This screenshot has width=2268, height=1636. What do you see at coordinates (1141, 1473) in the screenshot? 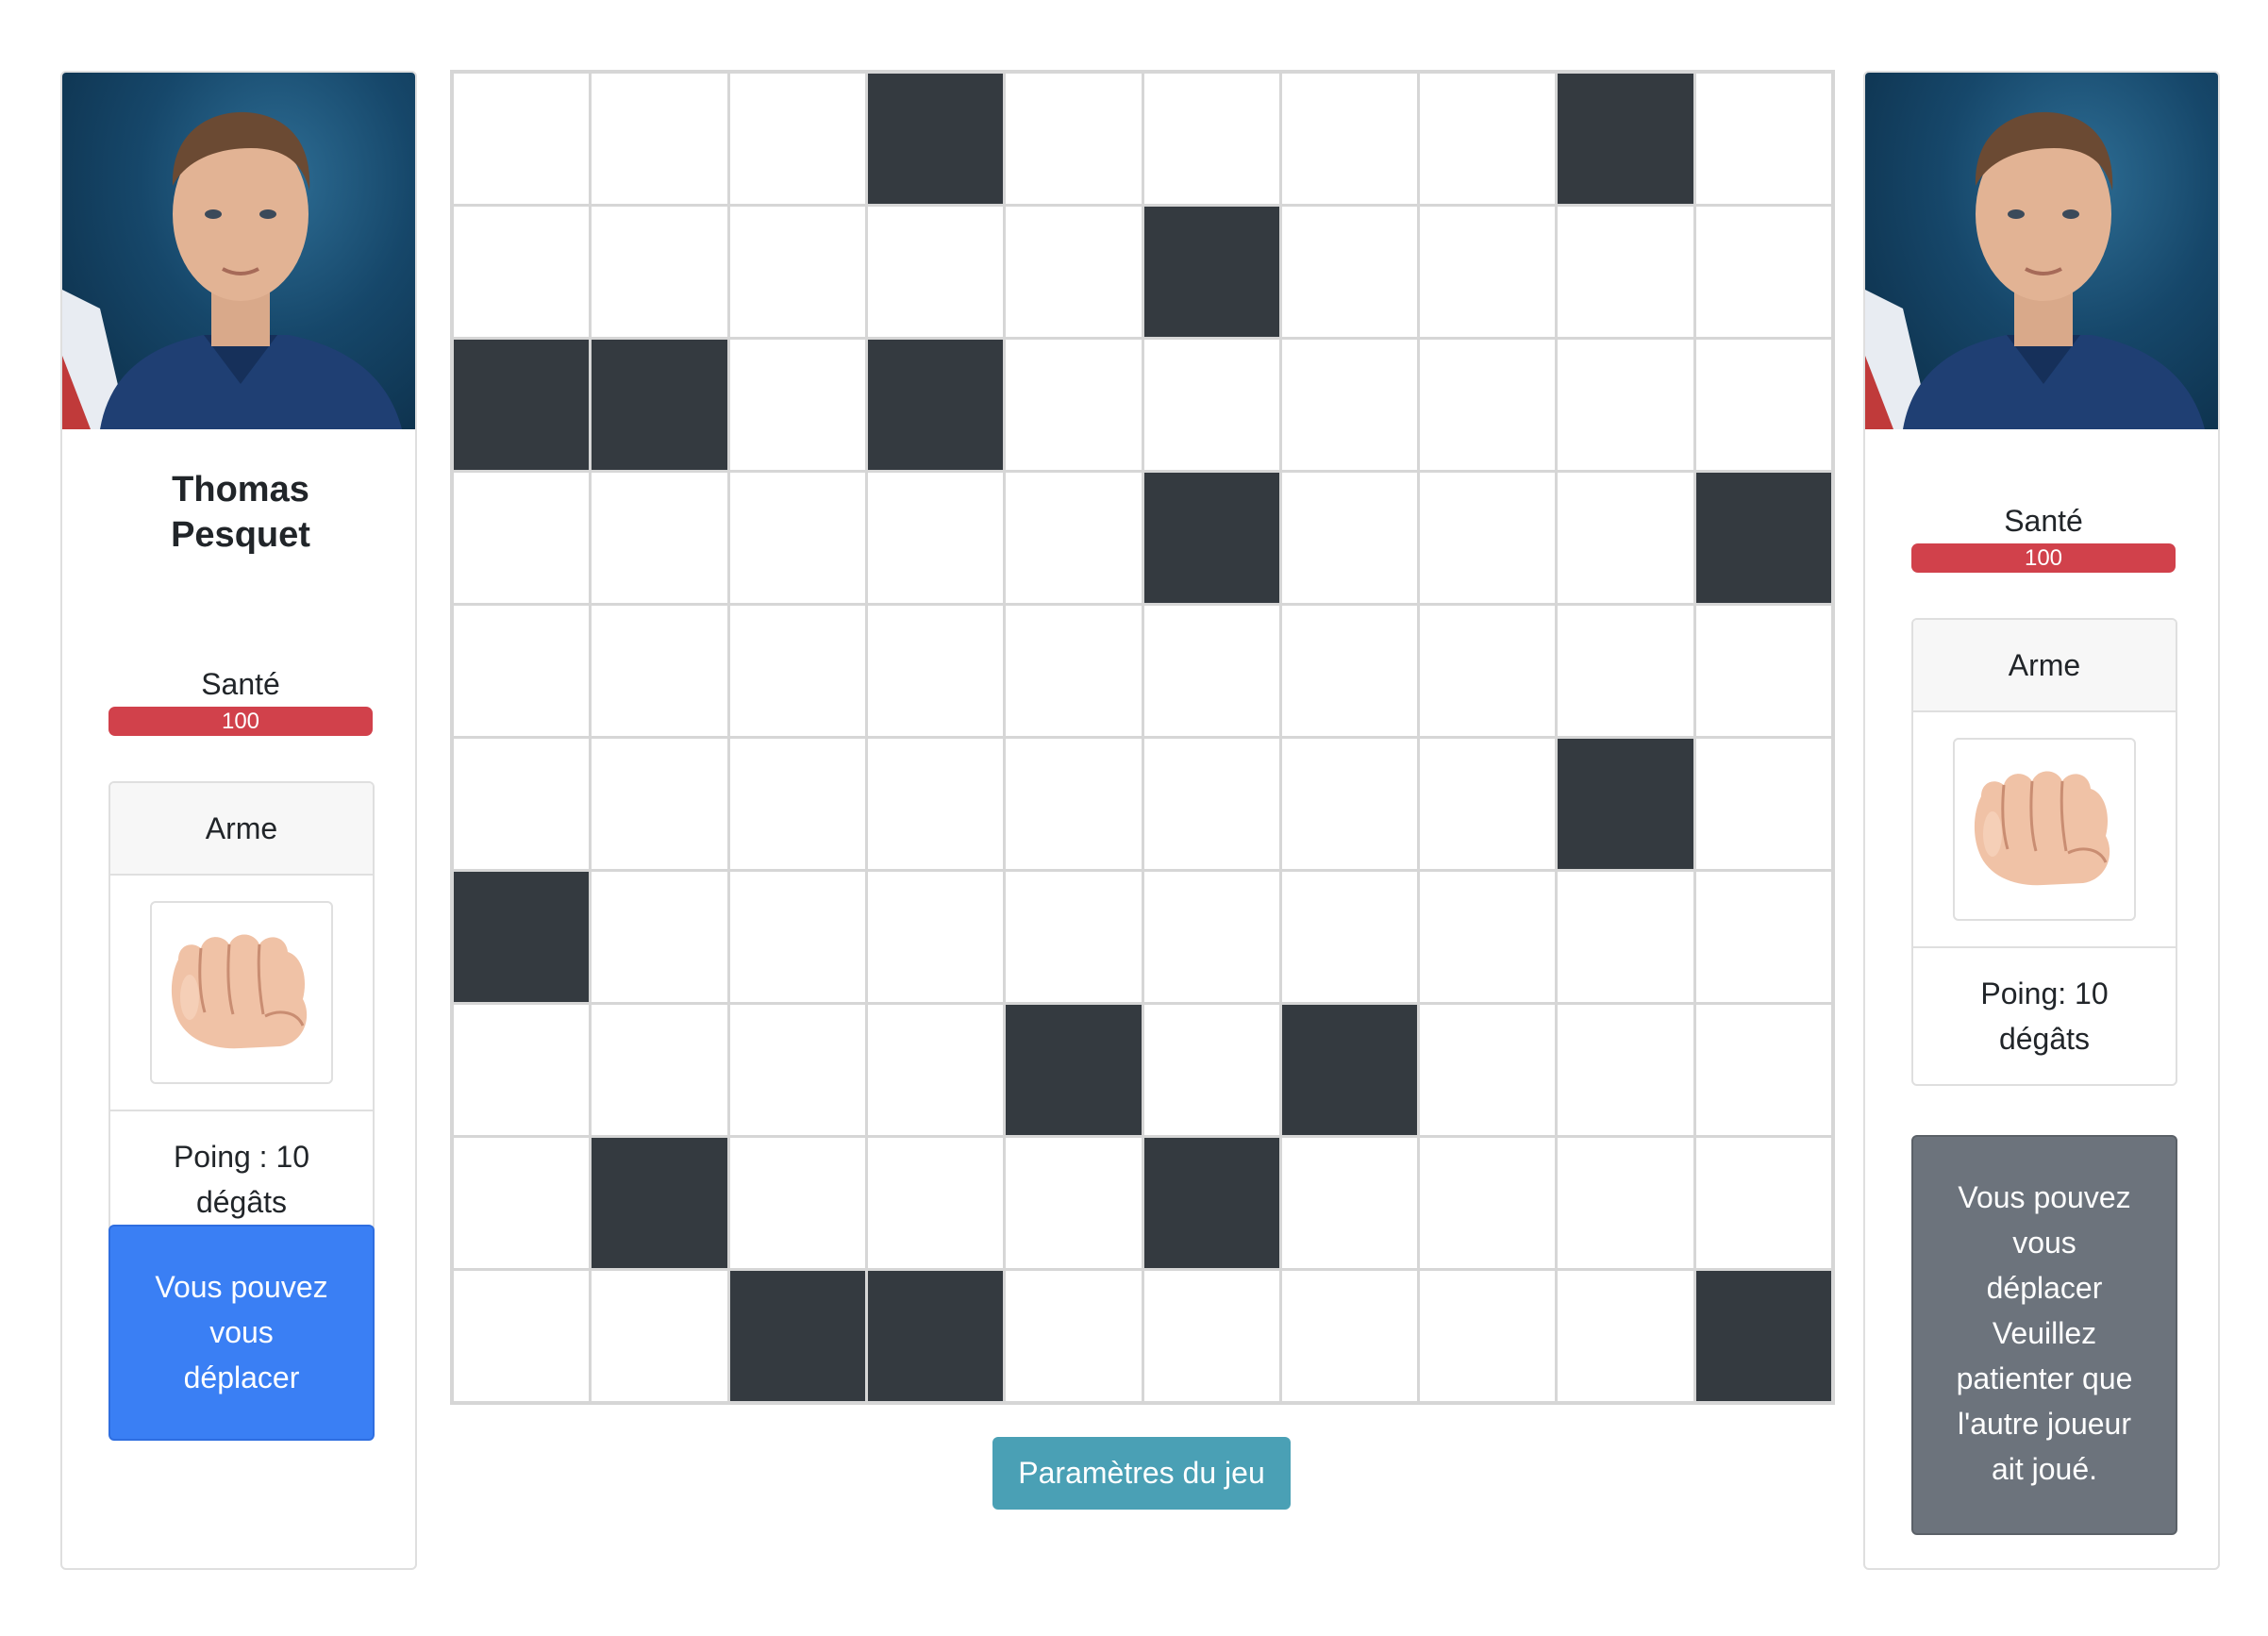
I see `game-settings-button: Paramètres du jeu` at bounding box center [1141, 1473].